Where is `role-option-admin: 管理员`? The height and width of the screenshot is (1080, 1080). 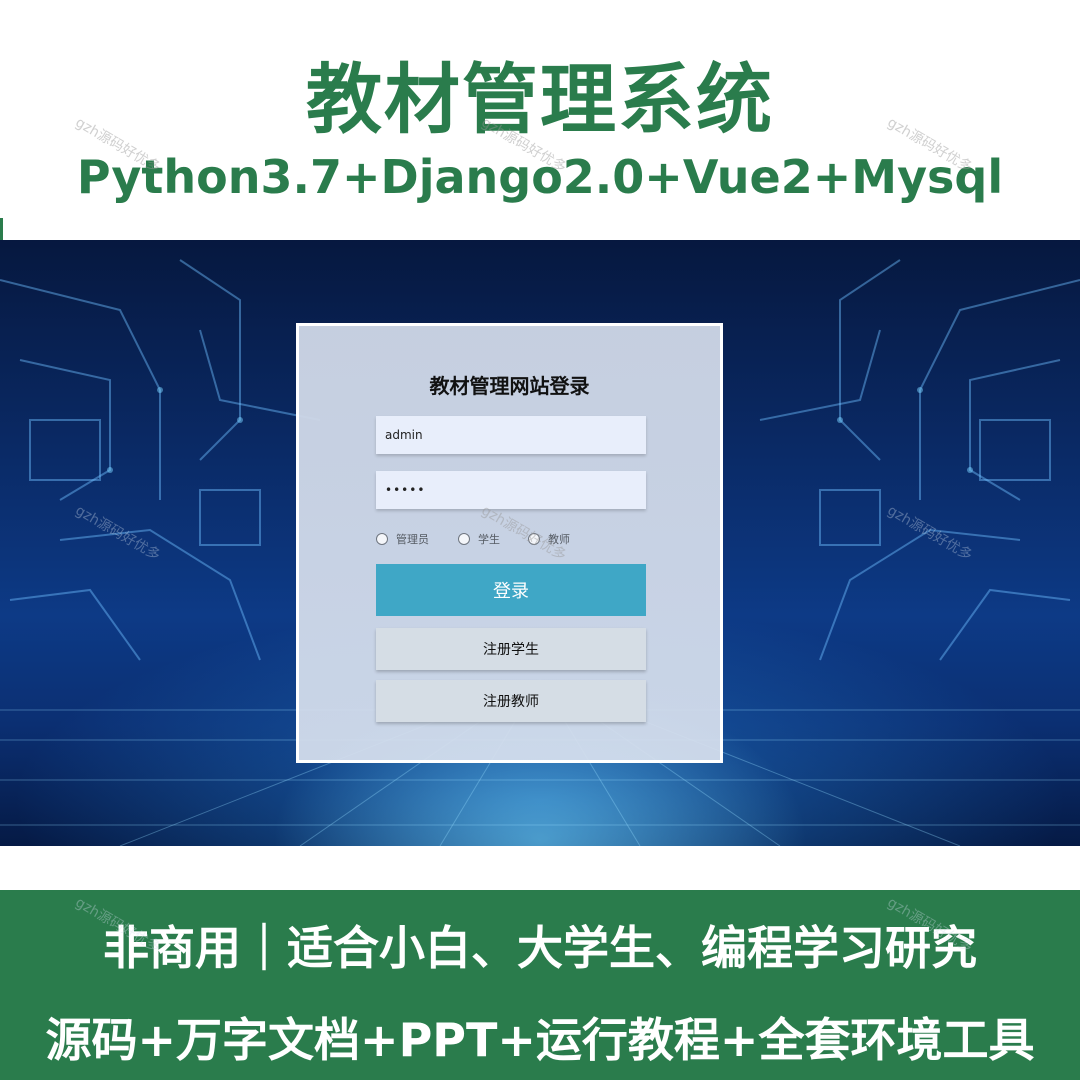 role-option-admin: 管理员 is located at coordinates (402, 539).